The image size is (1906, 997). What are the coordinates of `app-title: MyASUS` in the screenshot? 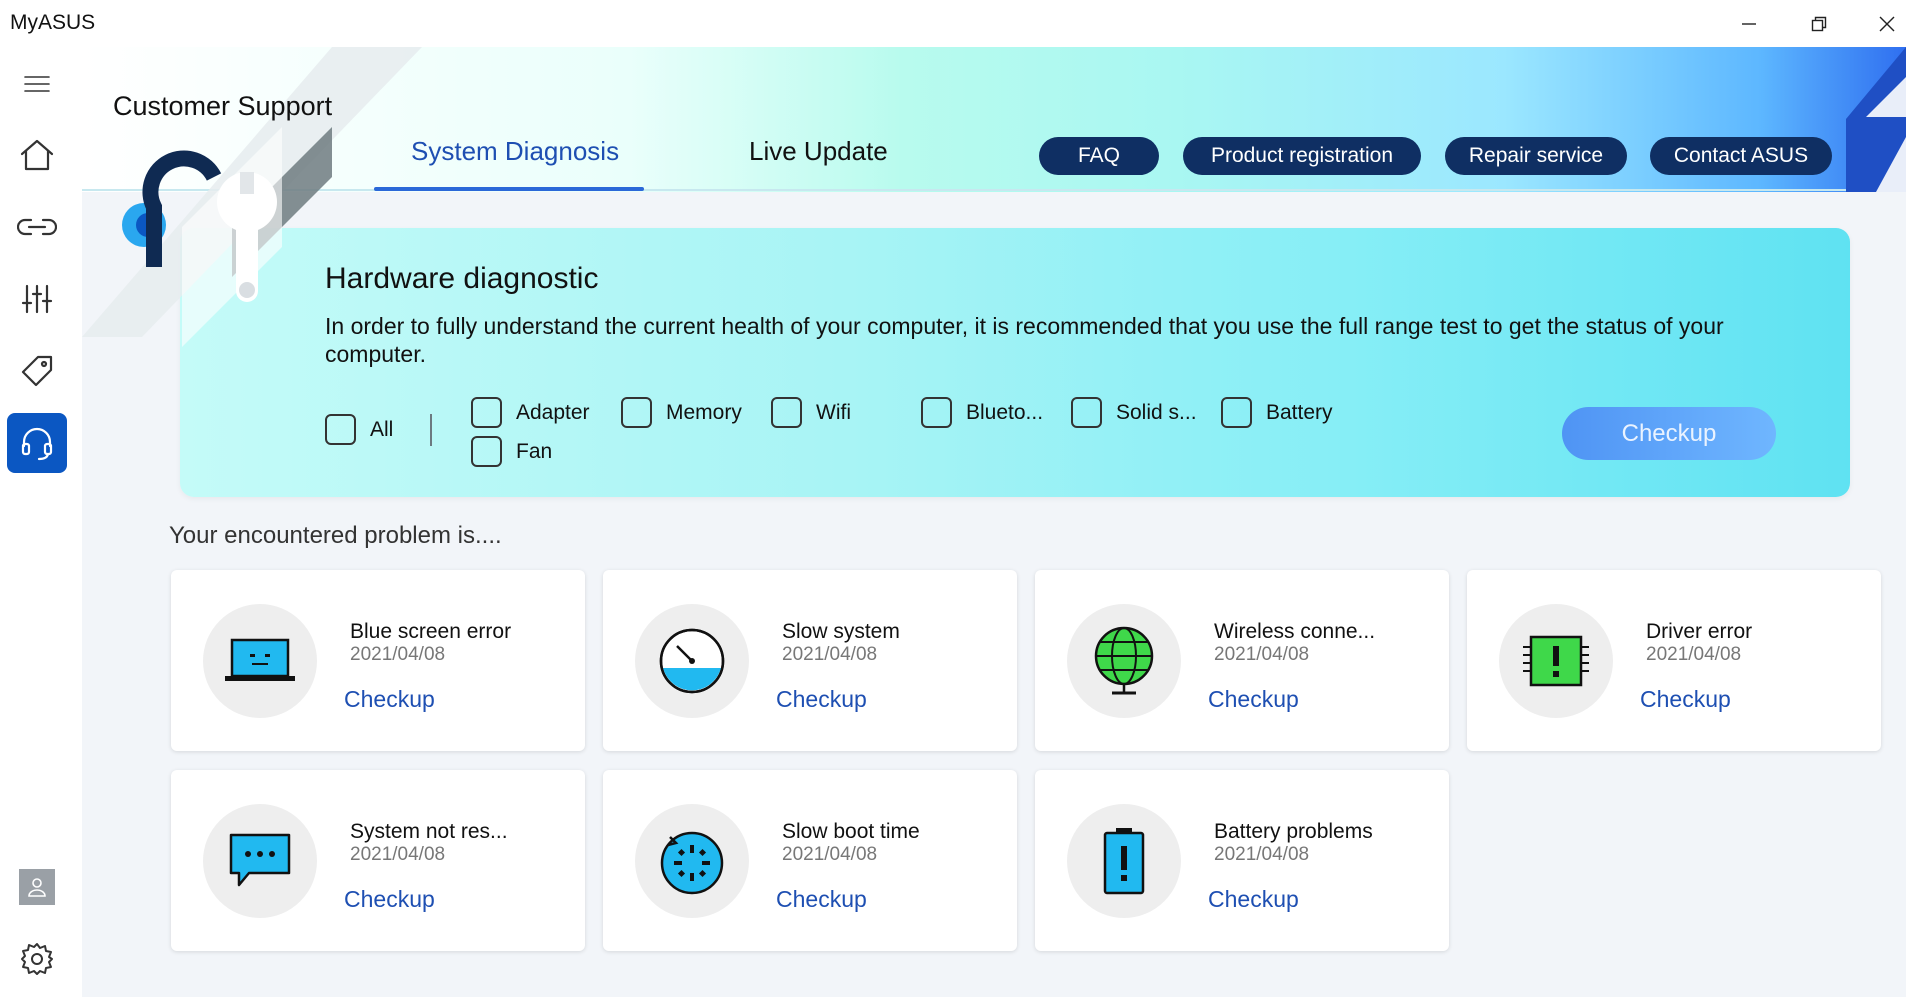 It's located at (53, 22).